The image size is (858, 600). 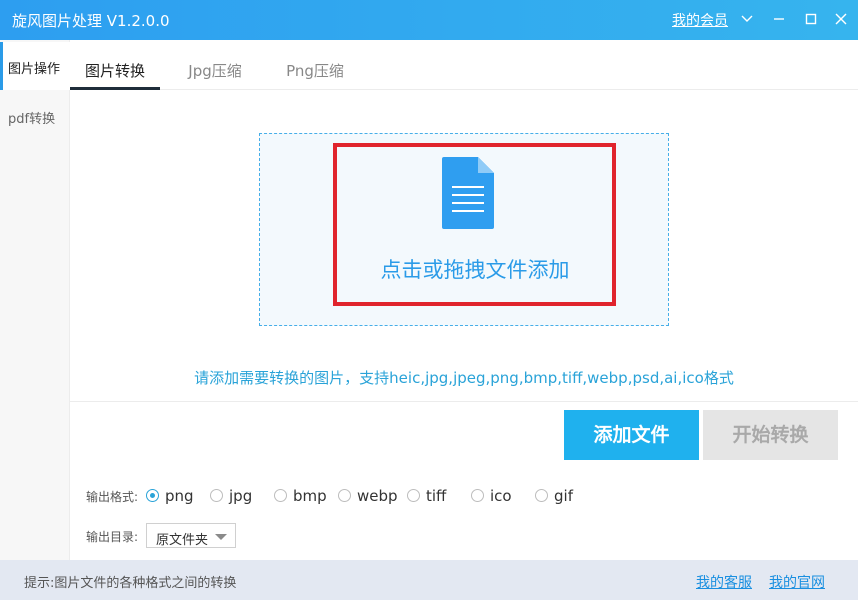 I want to click on chevron-down-icon, so click(x=747, y=19).